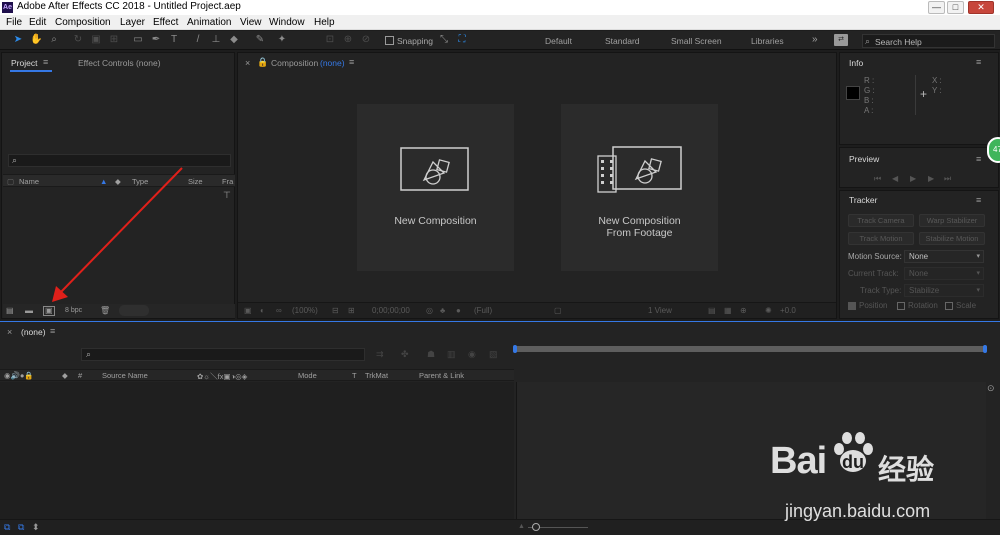  Describe the element at coordinates (366, 40) in the screenshot. I see `view-axis-icon: ⊘` at that location.